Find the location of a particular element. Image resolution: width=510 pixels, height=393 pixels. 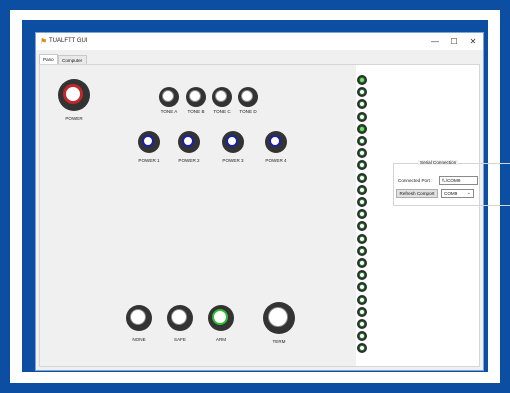

flag-icon: ⚑ is located at coordinates (44, 41).